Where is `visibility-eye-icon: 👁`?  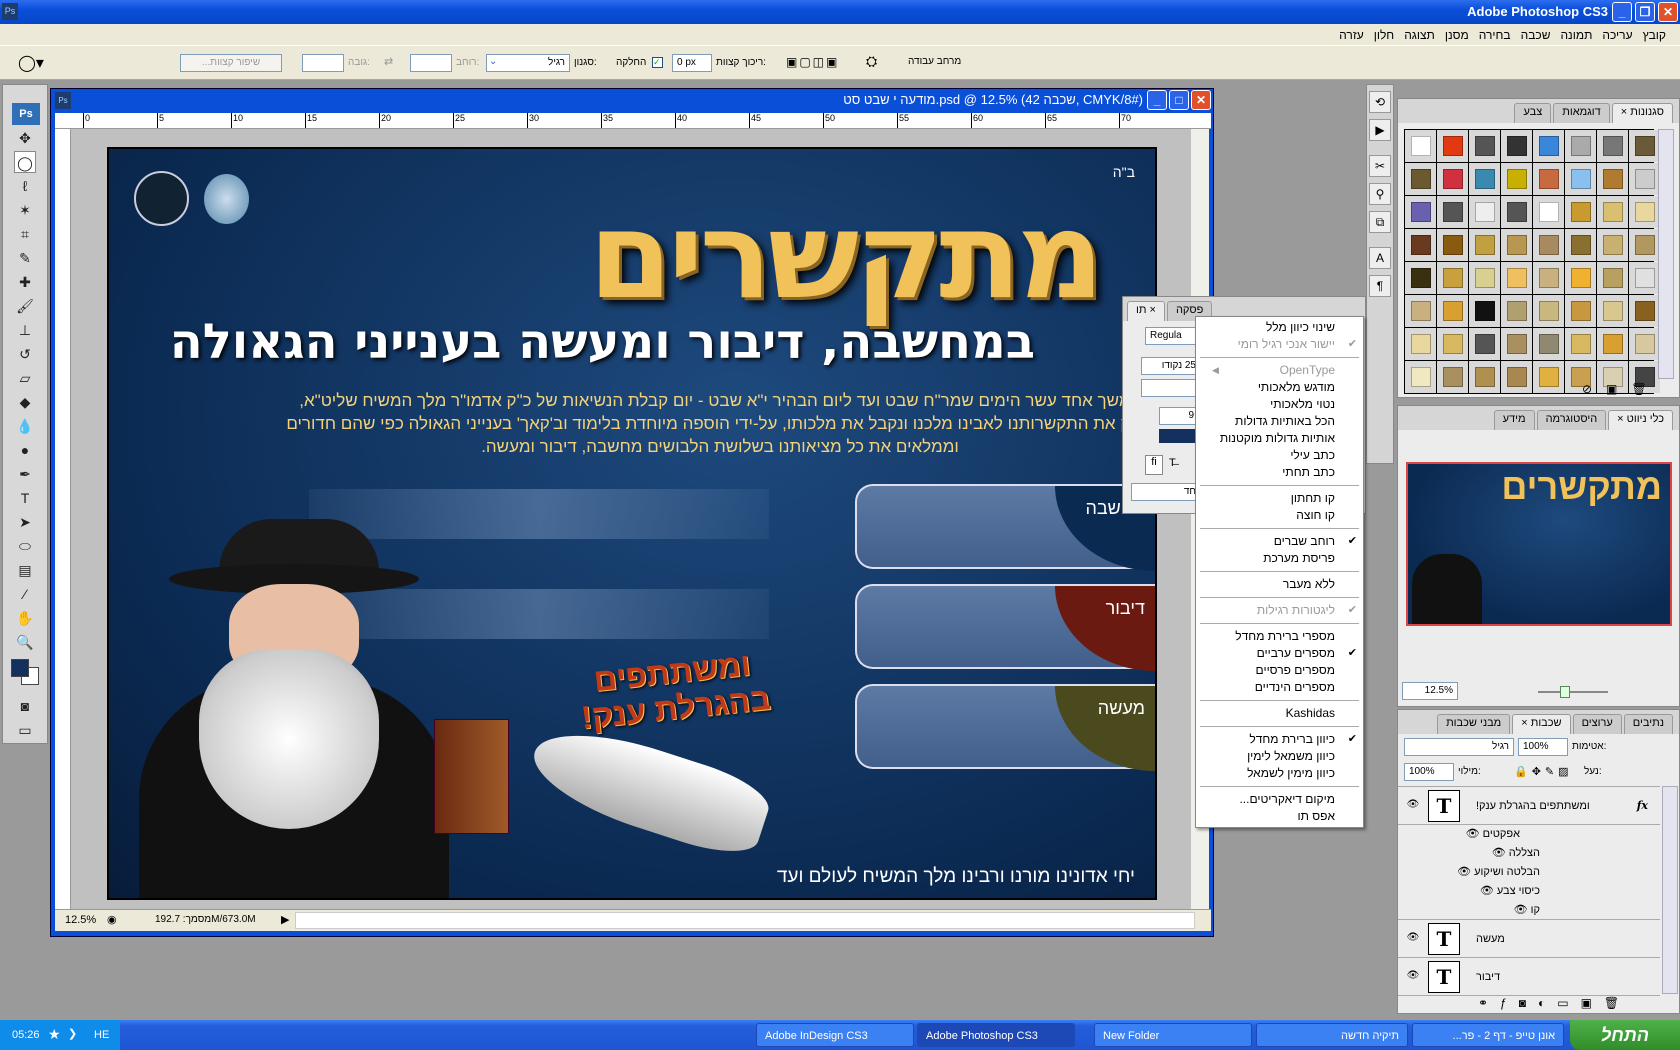
visibility-eye-icon: 👁 is located at coordinates (1413, 806).